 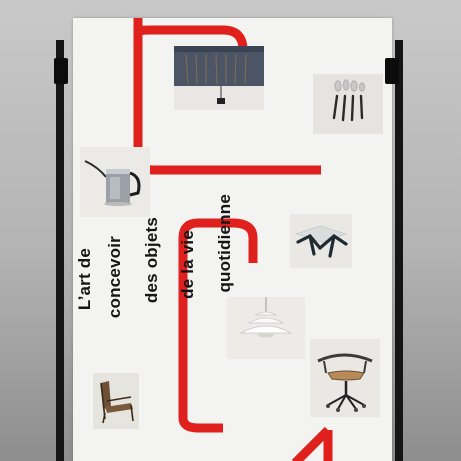 I want to click on teapot-photo, so click(x=115, y=182).